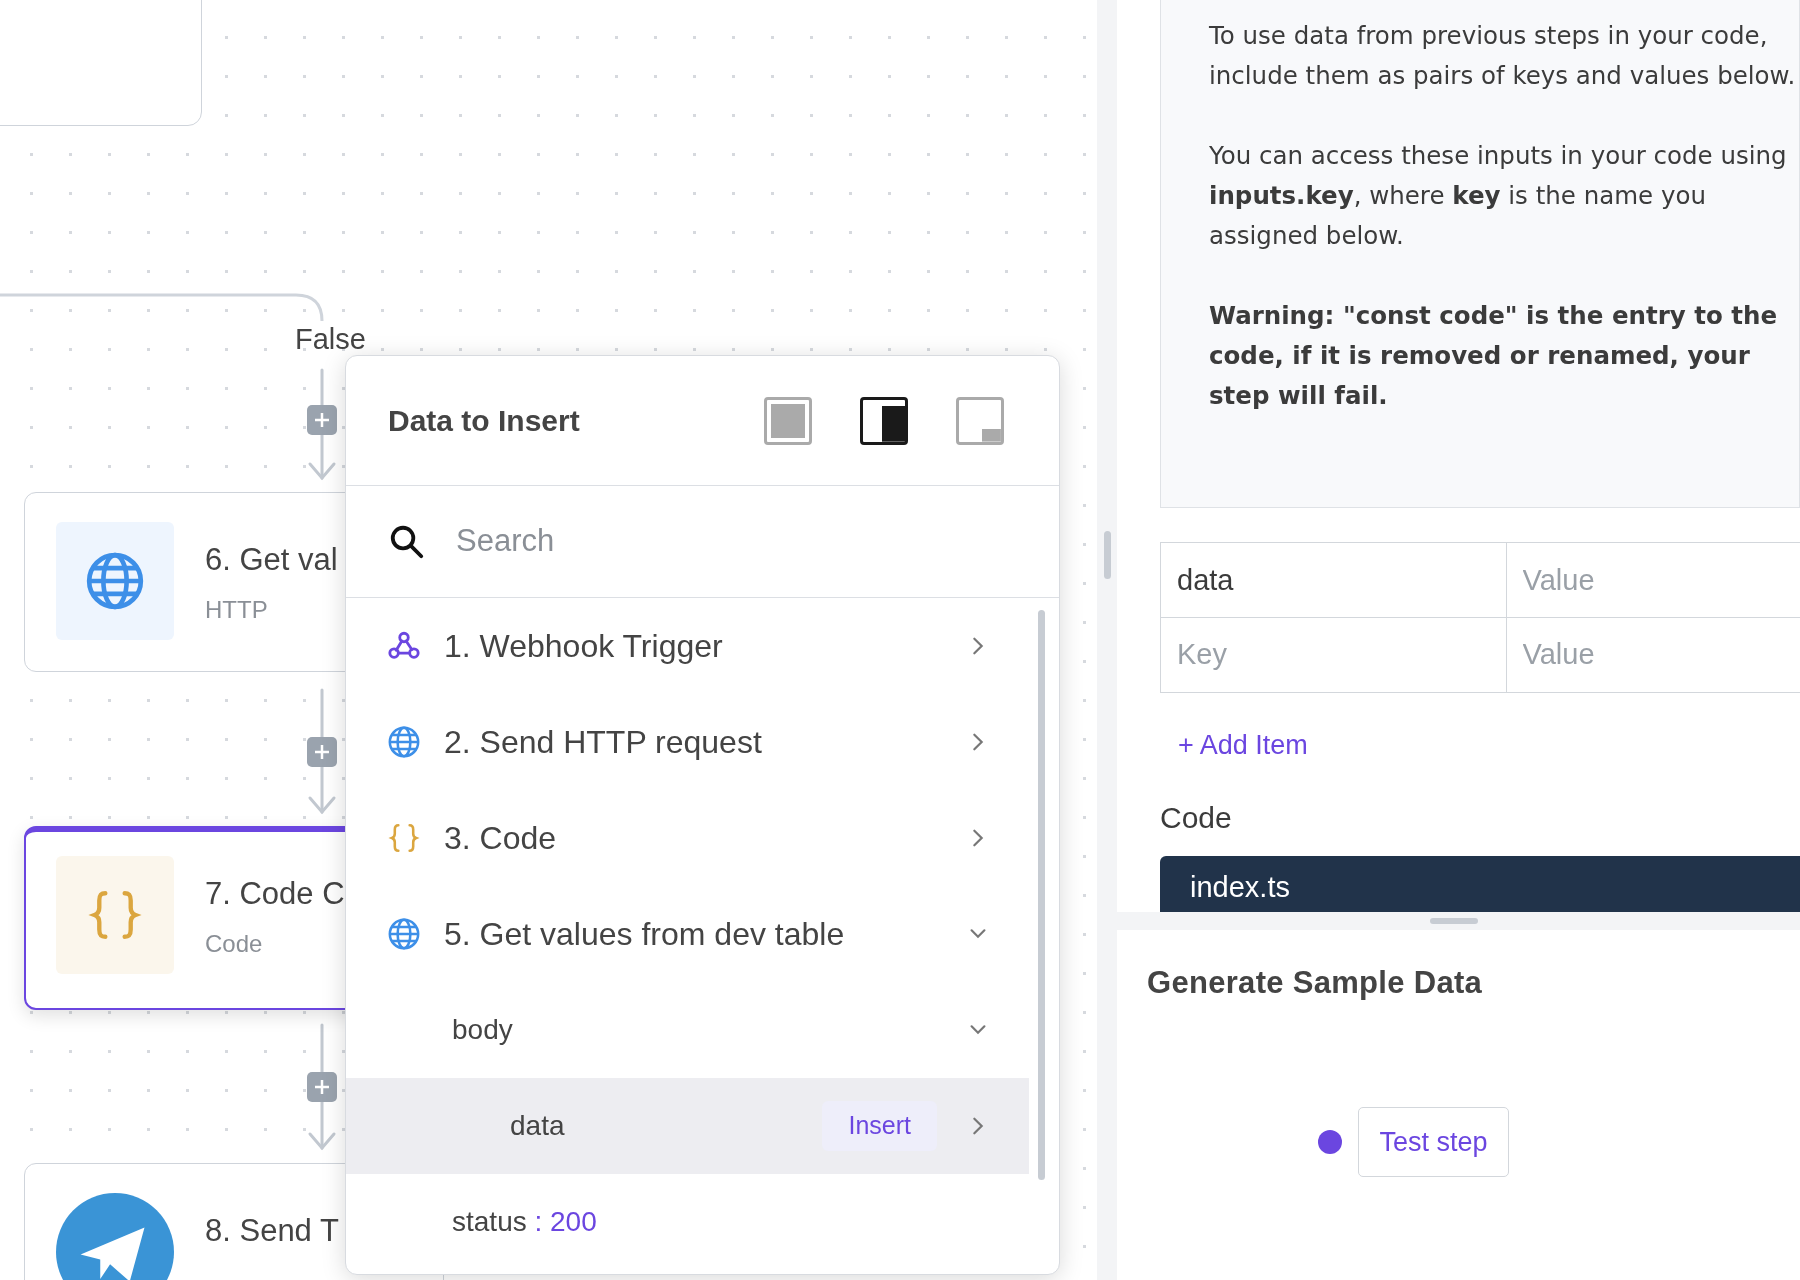 This screenshot has height=1280, width=1800. What do you see at coordinates (272, 1231) in the screenshot?
I see `step-title: 8. Send T` at bounding box center [272, 1231].